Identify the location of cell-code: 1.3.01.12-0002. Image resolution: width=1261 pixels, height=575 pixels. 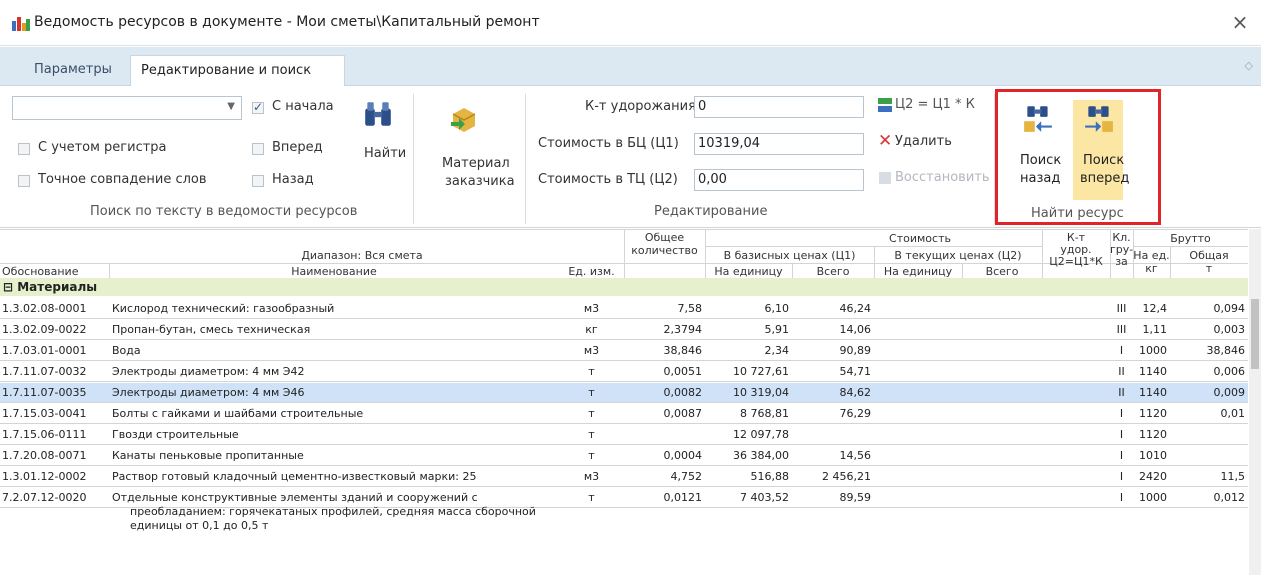
(55, 476).